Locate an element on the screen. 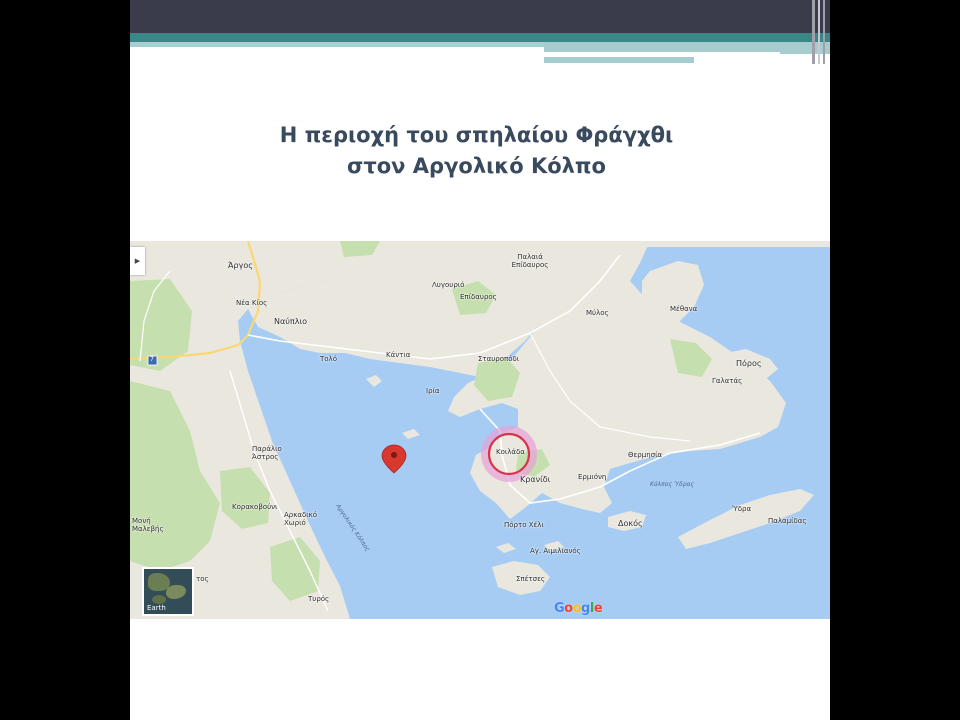 The image size is (960, 720). earth-label: Earth is located at coordinates (156, 608).